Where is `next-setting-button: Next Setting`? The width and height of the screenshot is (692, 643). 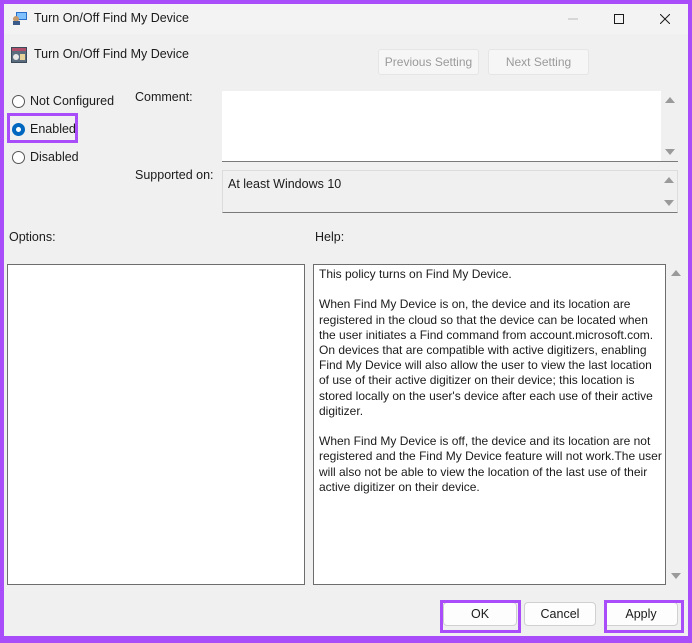 next-setting-button: Next Setting is located at coordinates (538, 62).